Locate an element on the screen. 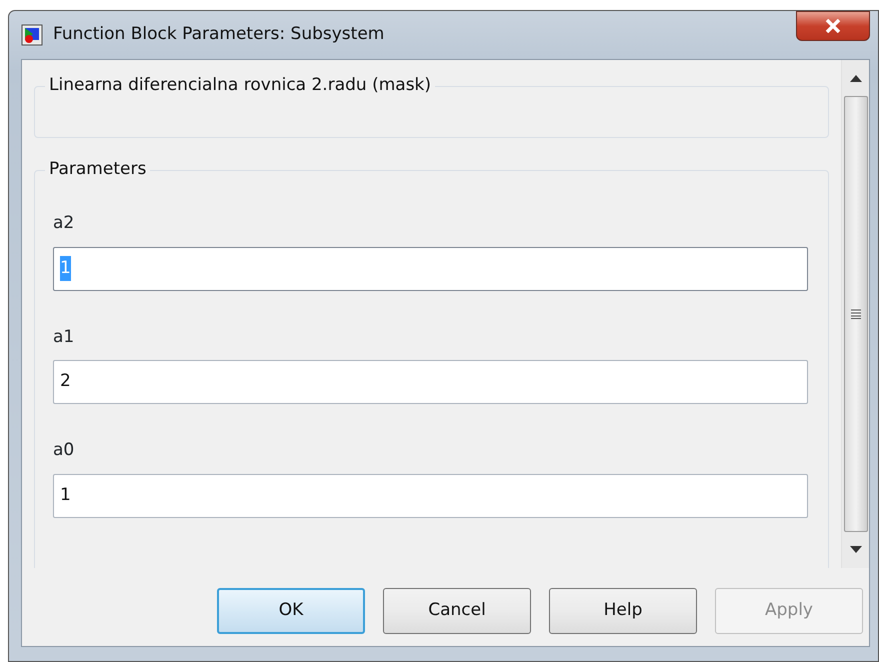 This screenshot has height=662, width=879. scroll-up-icon is located at coordinates (856, 78).